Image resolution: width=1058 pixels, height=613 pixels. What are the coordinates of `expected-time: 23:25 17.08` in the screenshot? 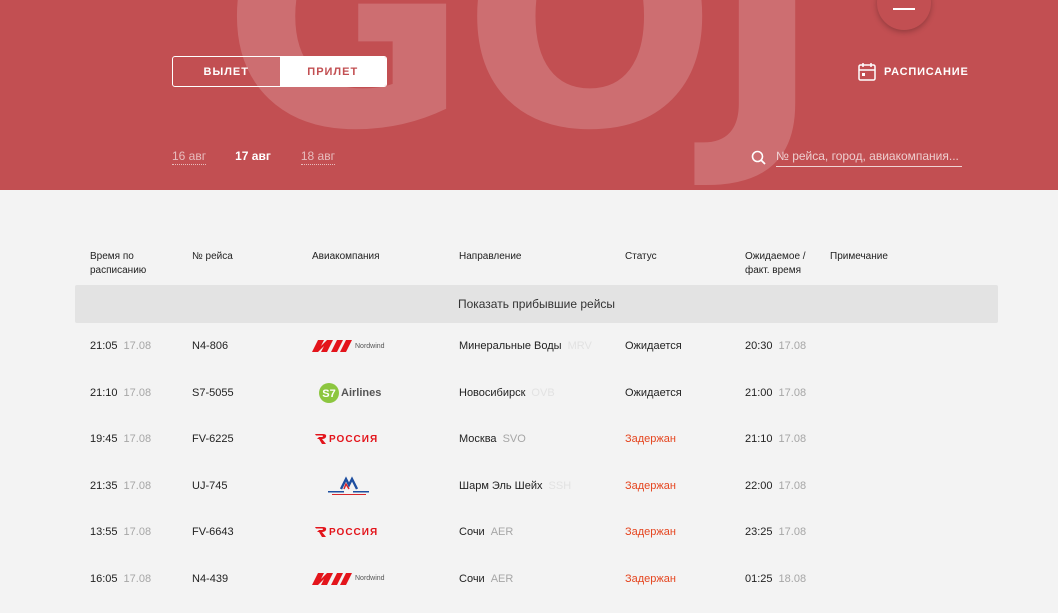 It's located at (776, 532).